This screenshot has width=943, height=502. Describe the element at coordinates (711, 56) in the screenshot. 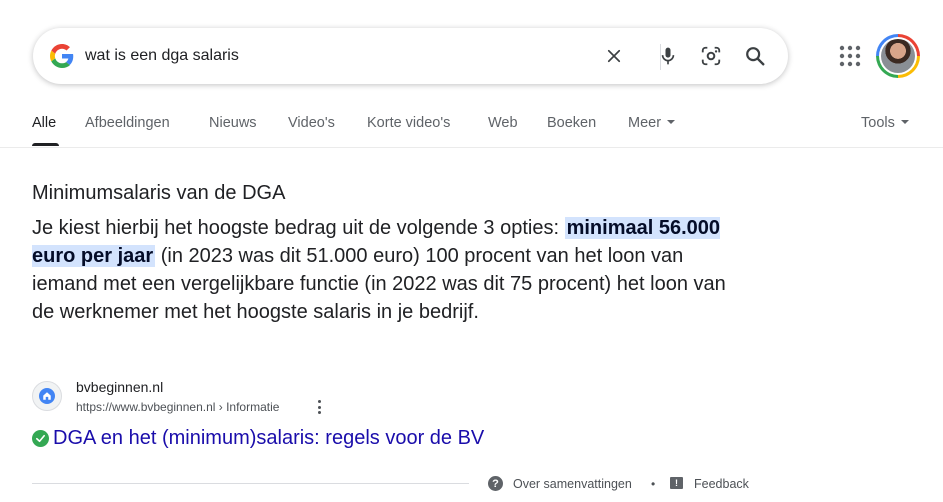

I see `camera-lens-icon` at that location.